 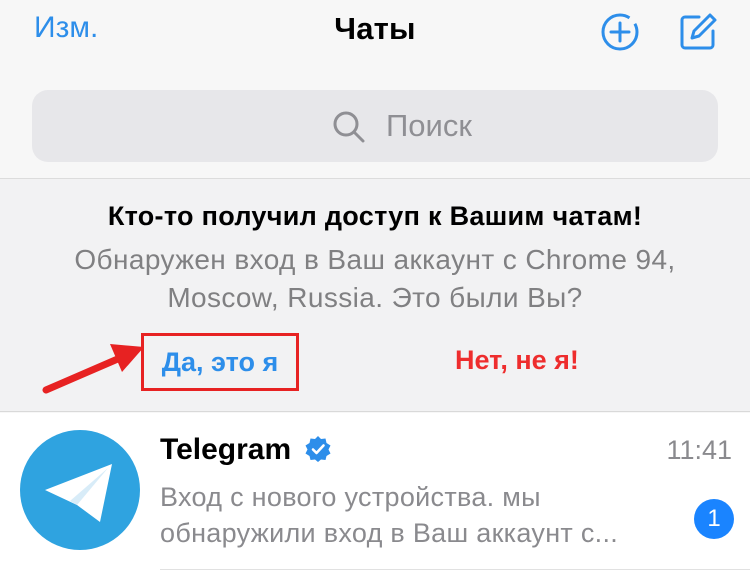 What do you see at coordinates (429, 125) in the screenshot?
I see `search-placeholder: Поиск` at bounding box center [429, 125].